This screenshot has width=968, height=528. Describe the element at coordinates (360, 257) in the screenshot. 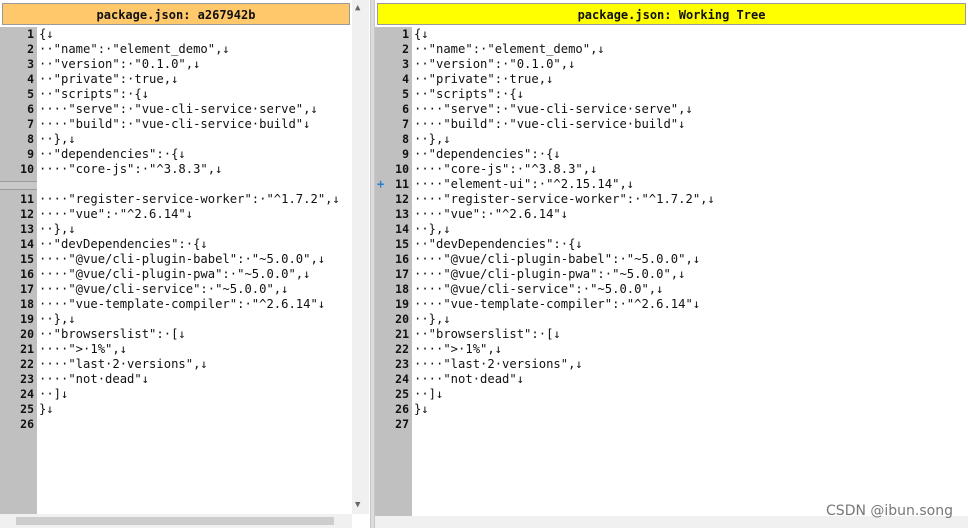

I see `left-vertical-scrollbar: ▲ ▼` at that location.